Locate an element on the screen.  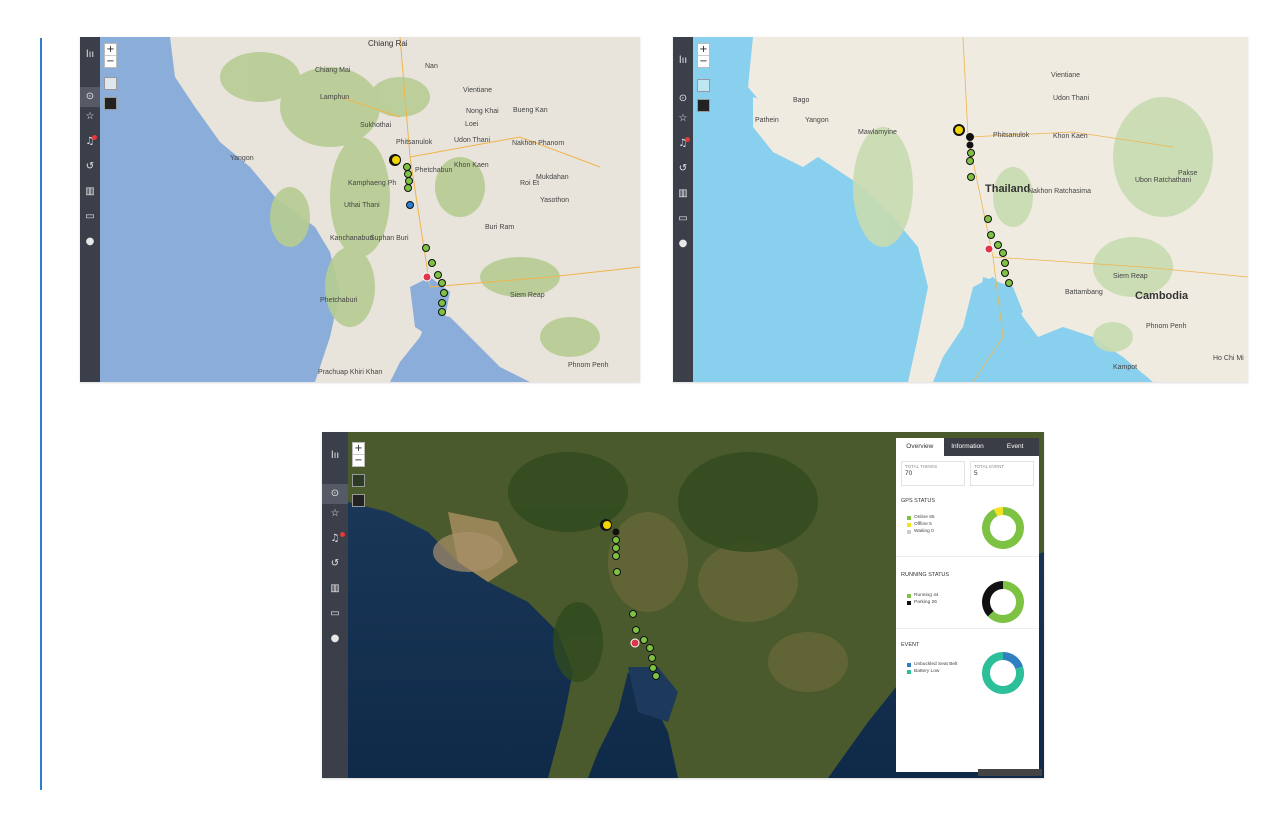
legend-item: Battery Low is located at coordinates (932, 671).